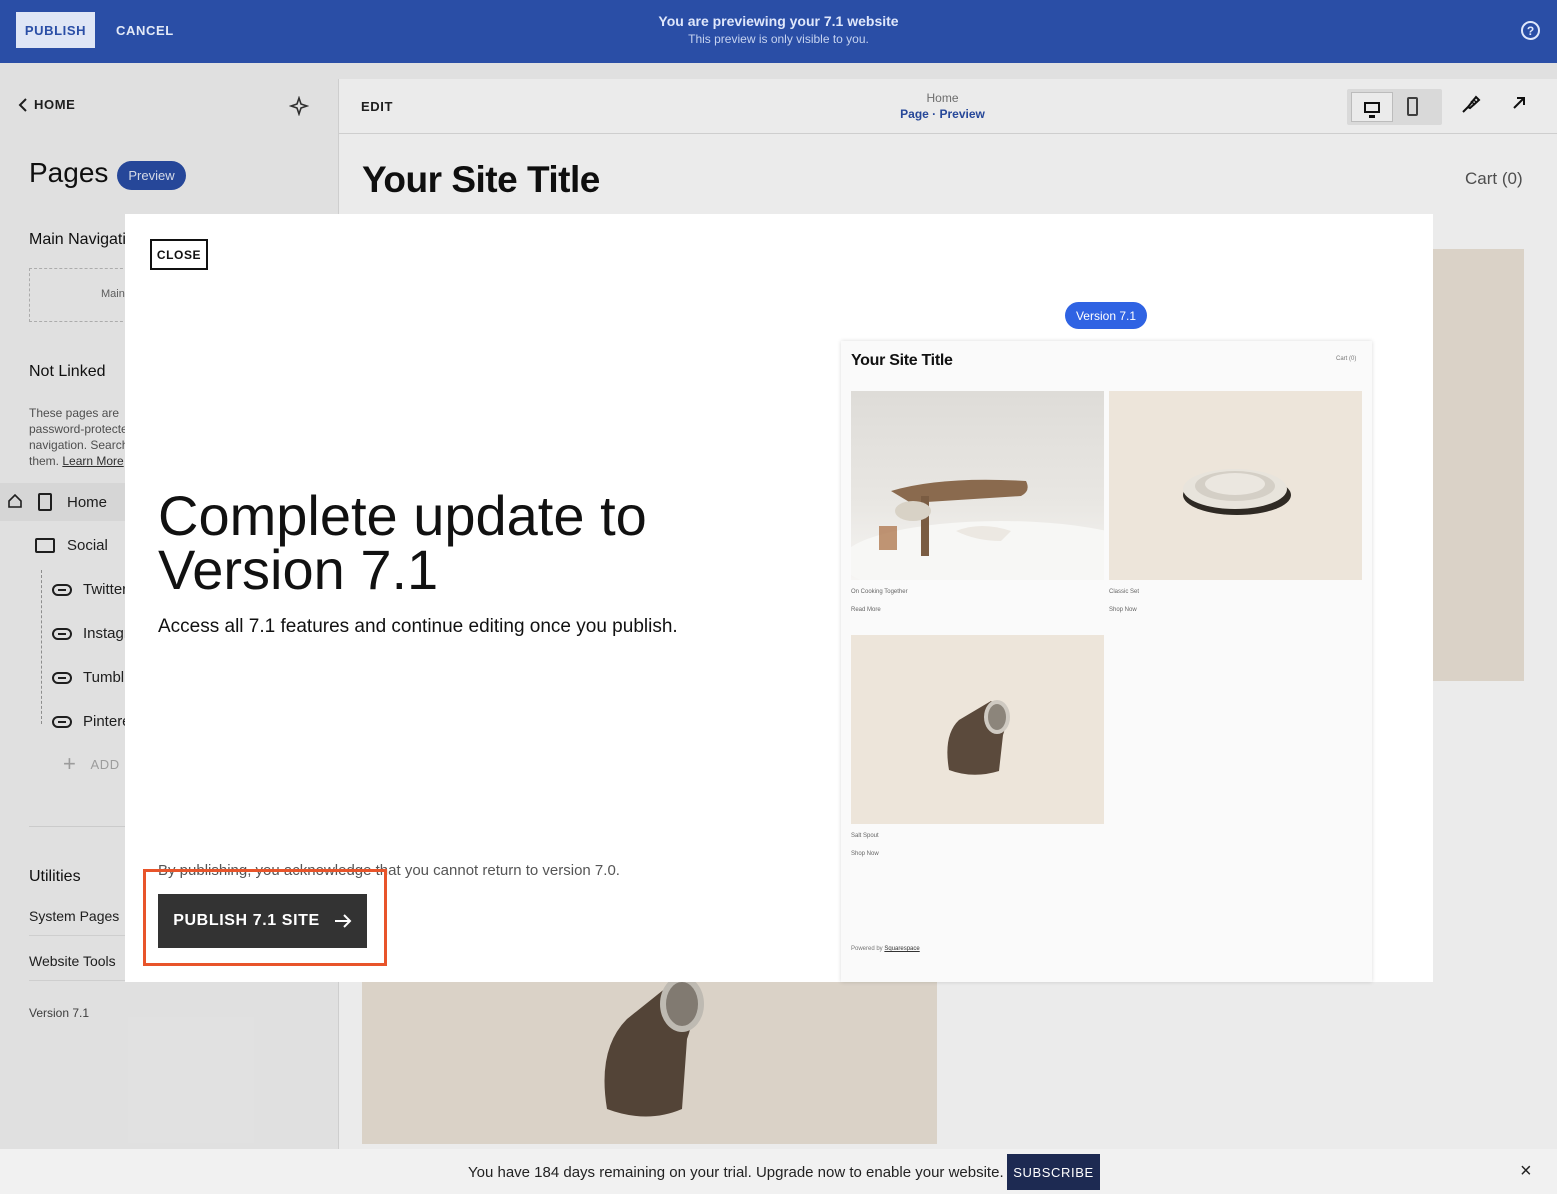 This screenshot has height=1194, width=1557. I want to click on plates-image, so click(1235, 485).